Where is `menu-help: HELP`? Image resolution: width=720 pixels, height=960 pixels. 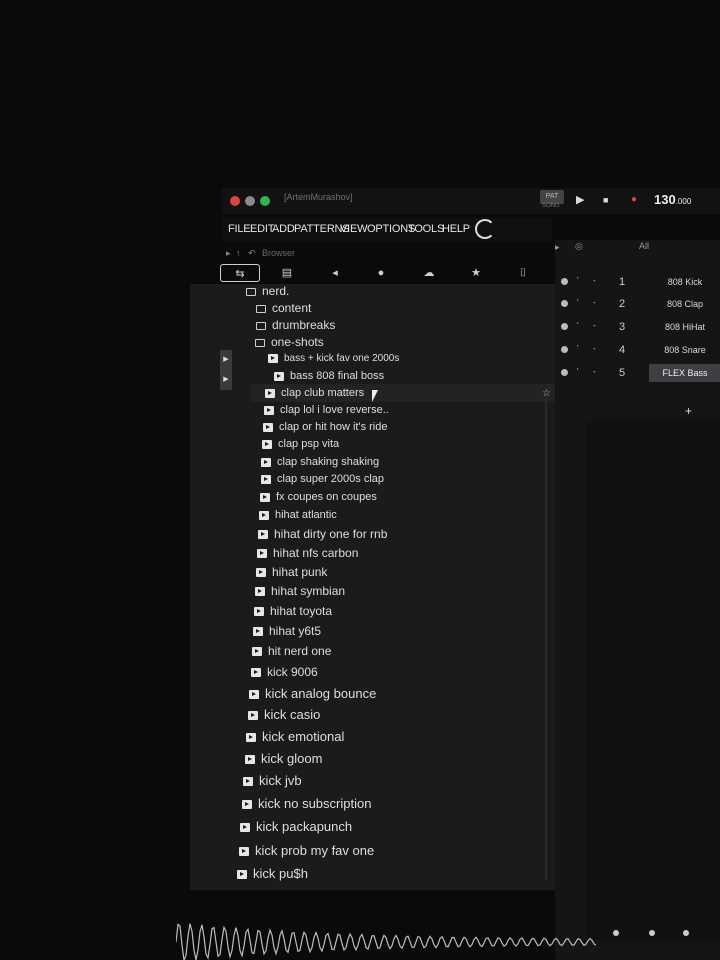 menu-help: HELP is located at coordinates (456, 229).